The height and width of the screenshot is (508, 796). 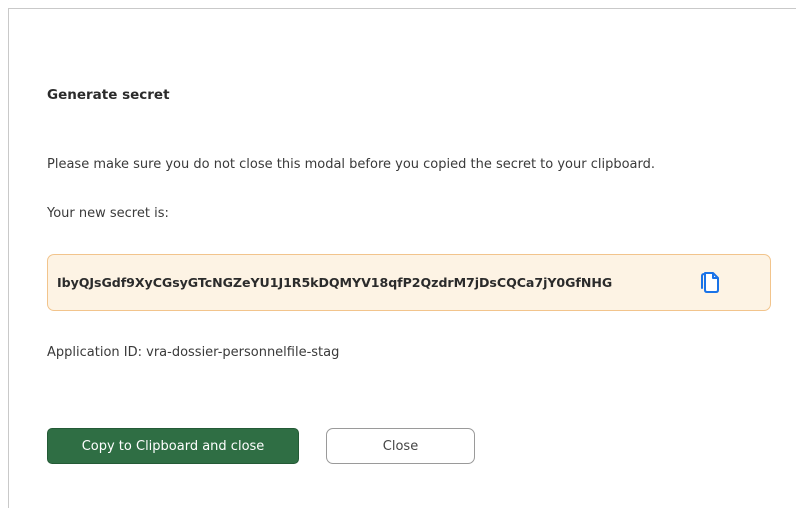 What do you see at coordinates (710, 281) in the screenshot?
I see `copy-icon` at bounding box center [710, 281].